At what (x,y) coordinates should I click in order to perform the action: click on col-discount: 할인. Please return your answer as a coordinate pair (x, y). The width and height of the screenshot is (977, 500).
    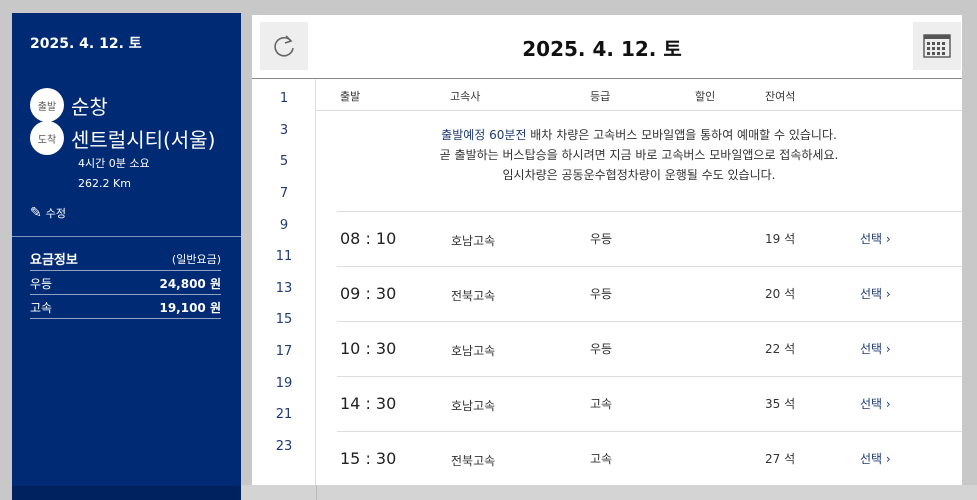
    Looking at the image, I should click on (705, 96).